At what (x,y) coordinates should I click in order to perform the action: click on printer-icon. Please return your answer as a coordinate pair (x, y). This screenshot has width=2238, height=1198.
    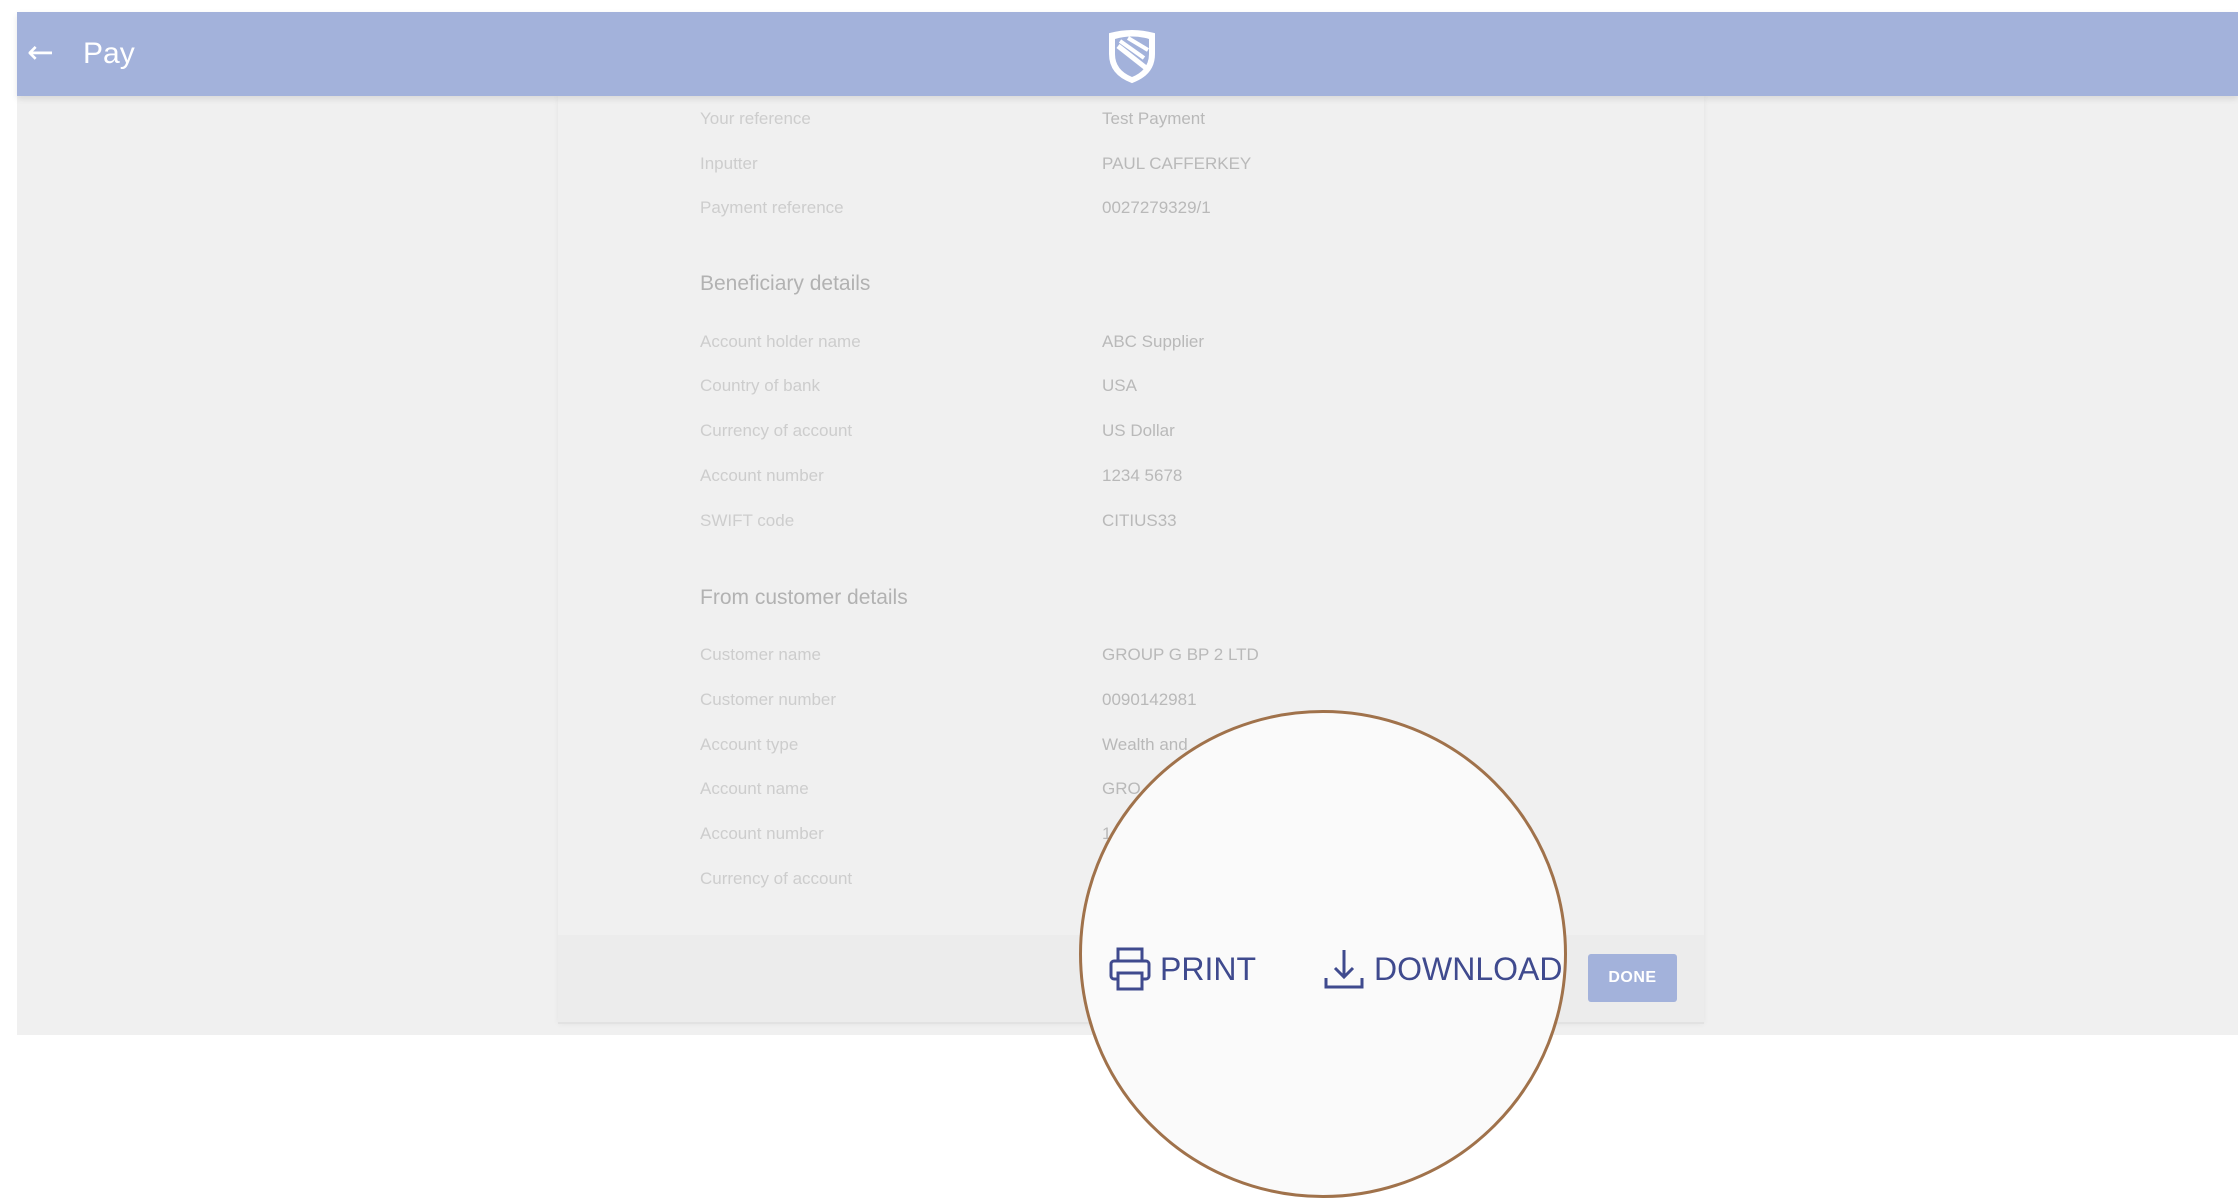
    Looking at the image, I should click on (1130, 969).